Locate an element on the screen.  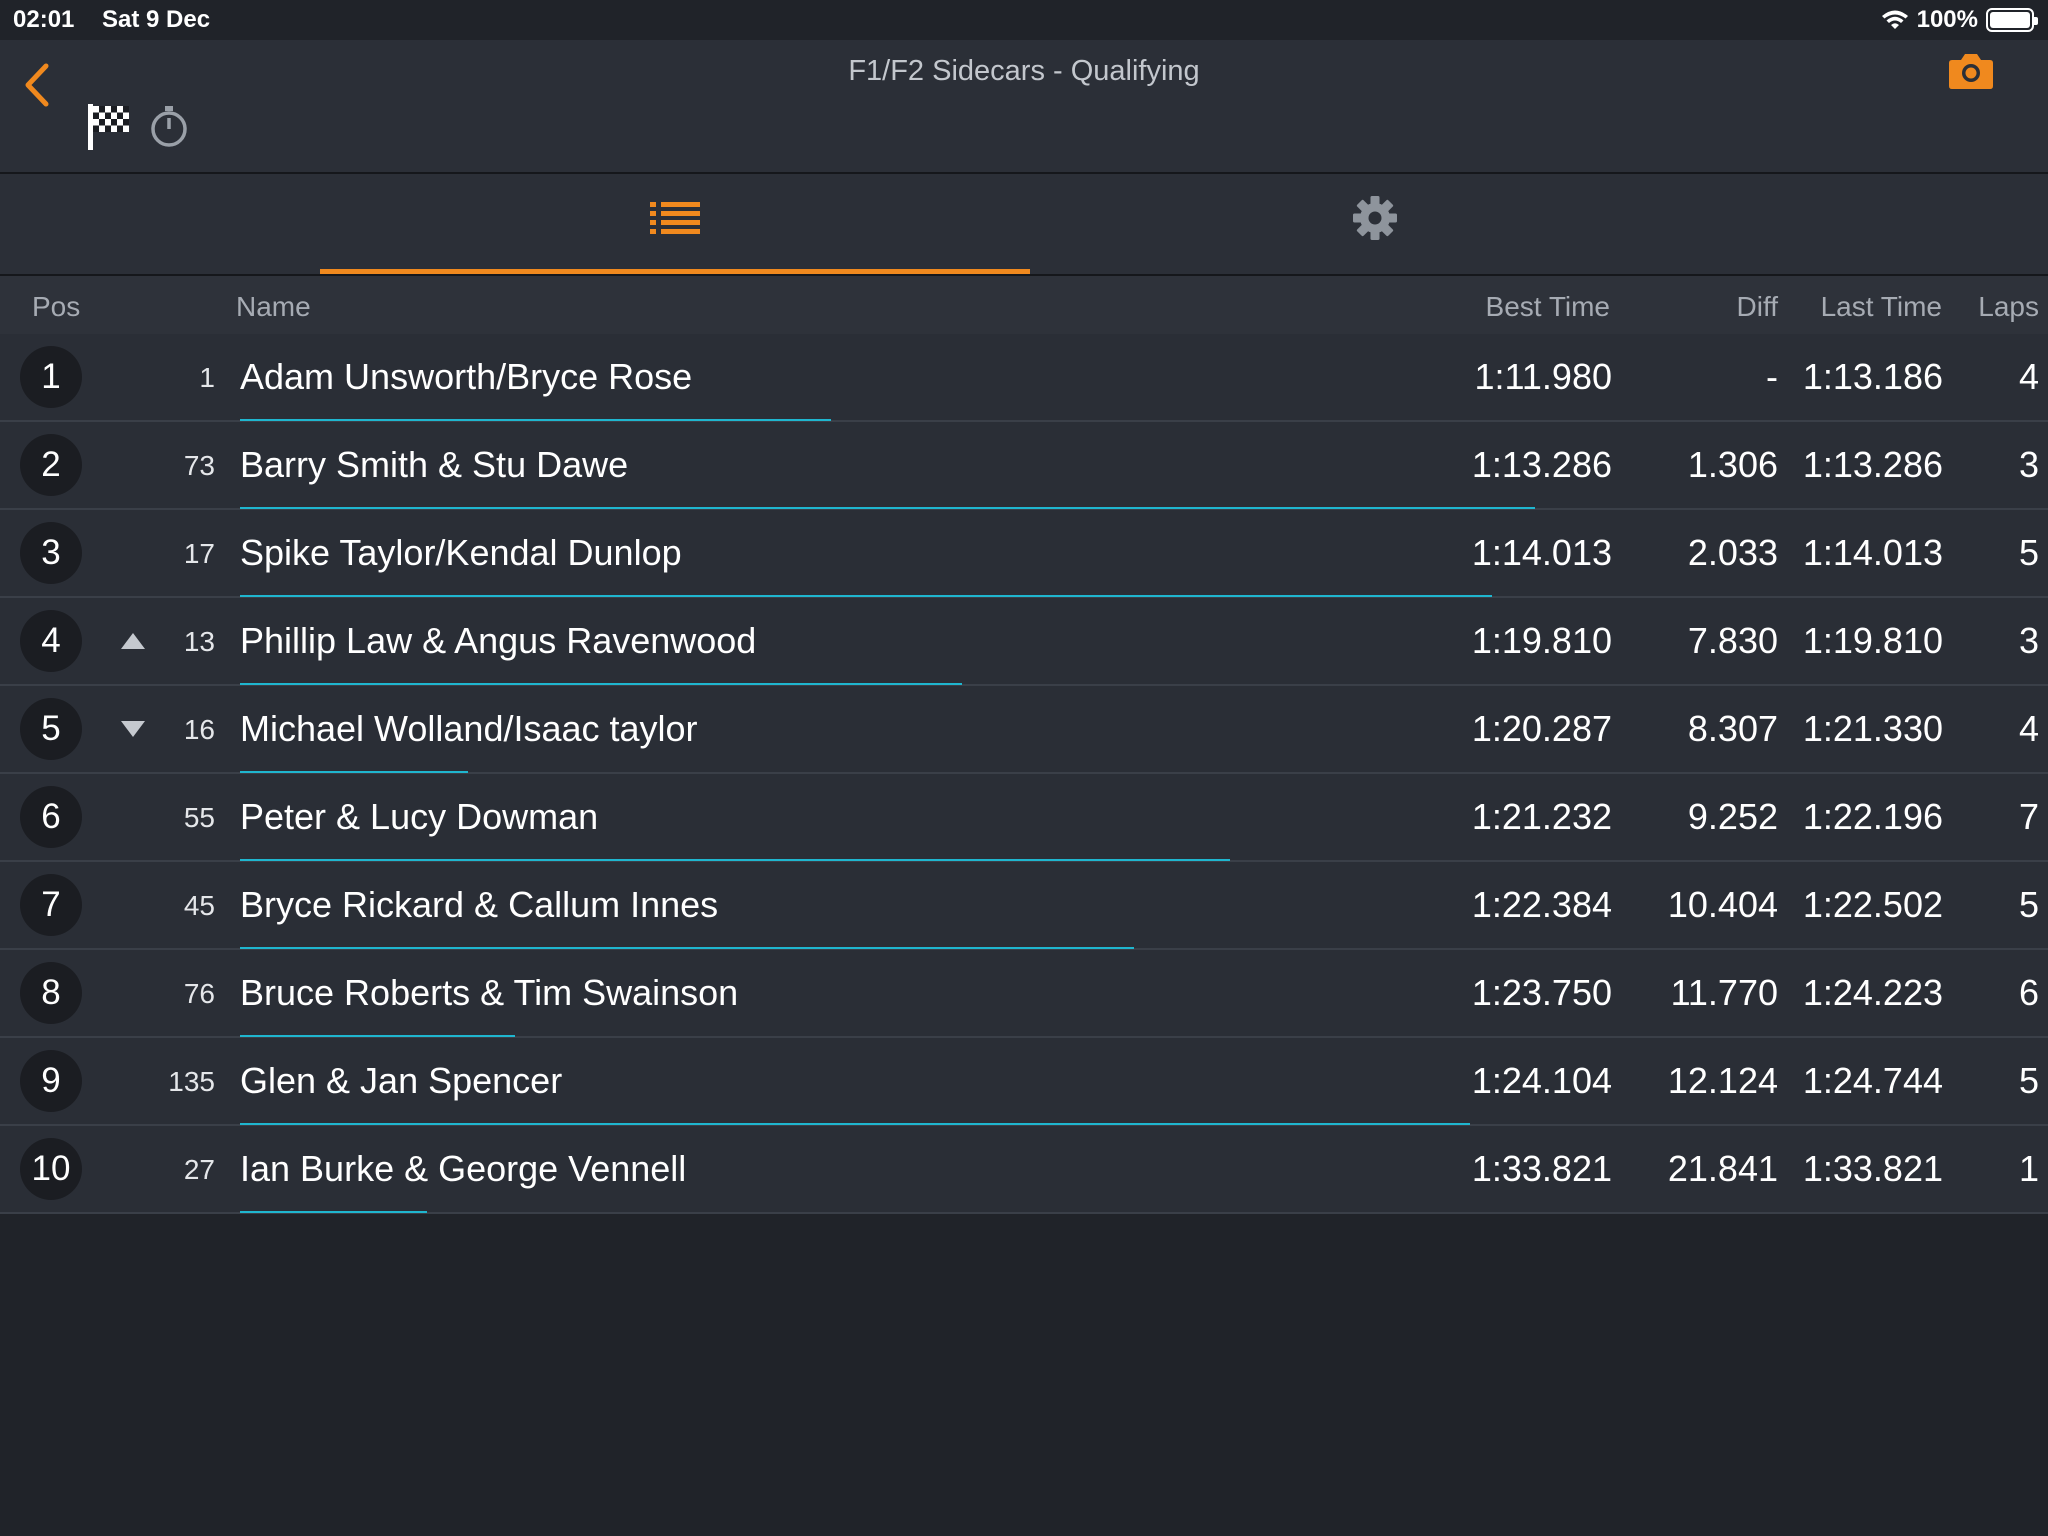
header-diff: Diff is located at coordinates (1758, 307).